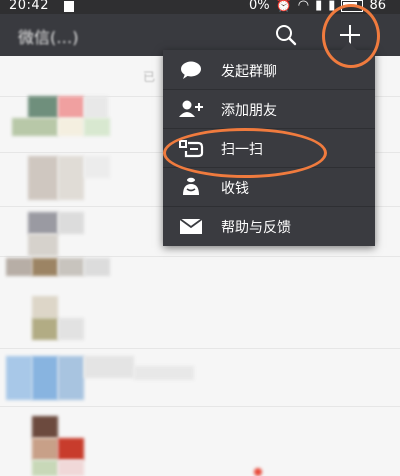  I want to click on wifi-icon: ◠, so click(303, 6).